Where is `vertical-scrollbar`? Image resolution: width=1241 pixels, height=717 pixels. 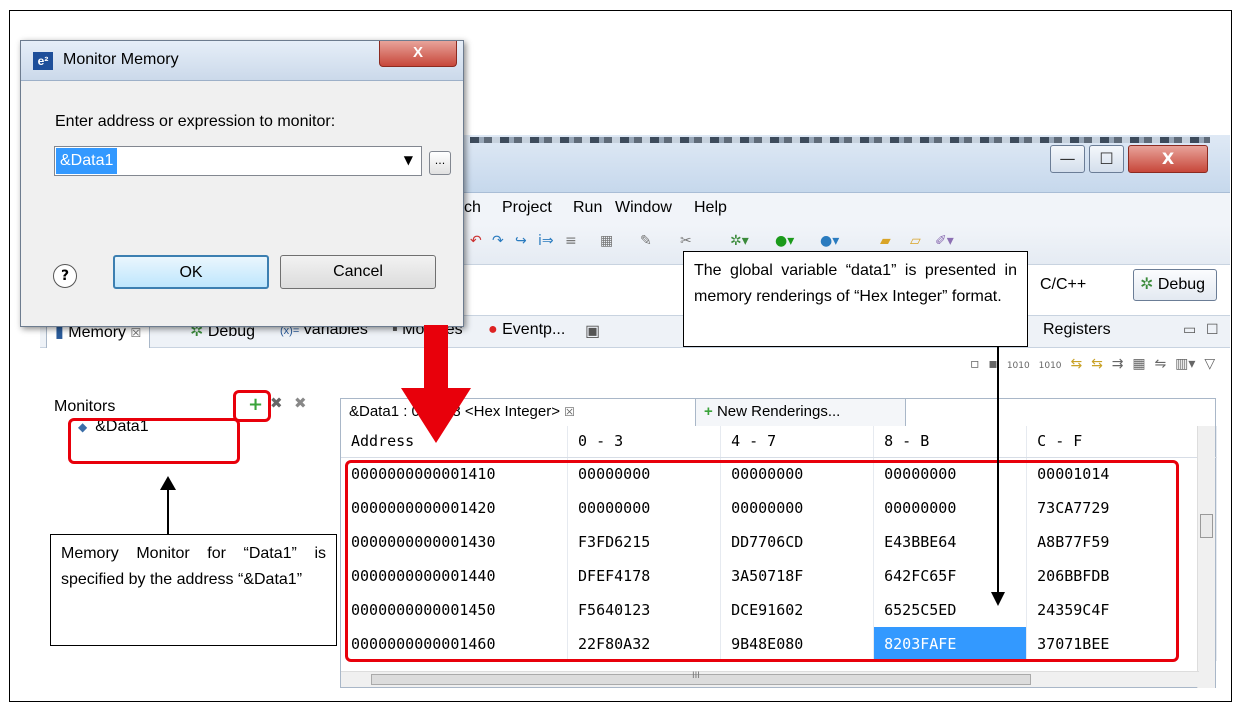
vertical-scrollbar is located at coordinates (1206, 557).